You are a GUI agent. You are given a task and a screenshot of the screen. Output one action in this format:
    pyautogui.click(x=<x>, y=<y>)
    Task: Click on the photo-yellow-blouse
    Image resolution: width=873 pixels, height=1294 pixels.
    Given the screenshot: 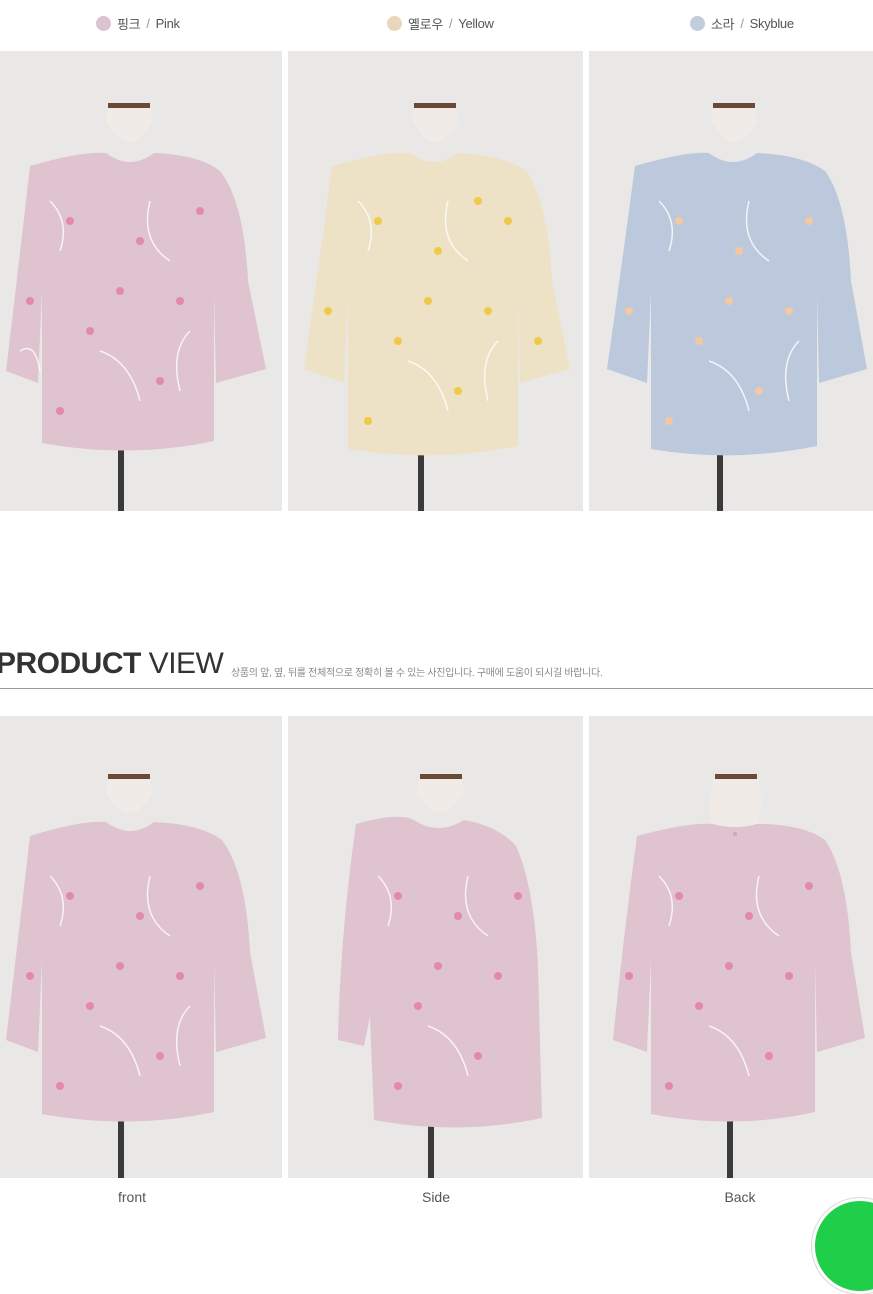 What is the action you would take?
    pyautogui.click(x=435, y=281)
    